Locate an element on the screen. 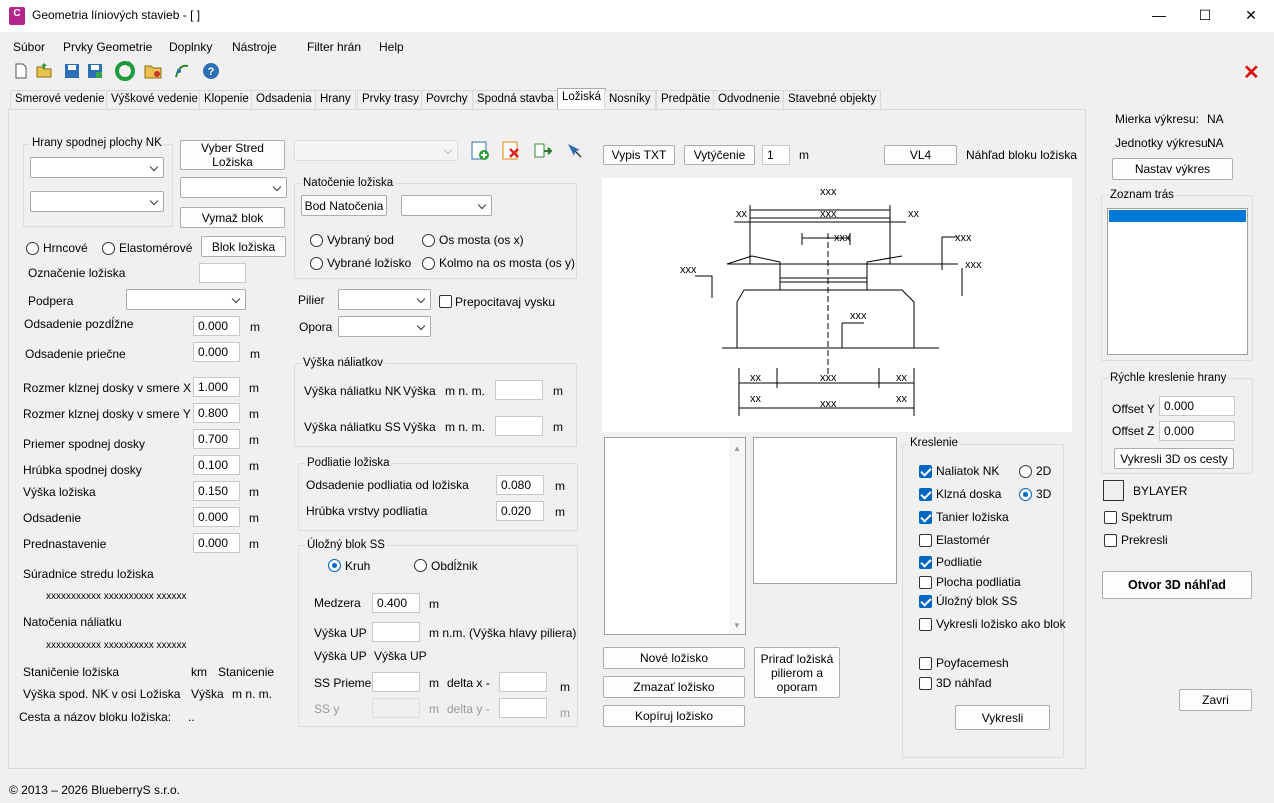 Image resolution: width=1274 pixels, height=803 pixels. minimize-button: — is located at coordinates (1159, 16).